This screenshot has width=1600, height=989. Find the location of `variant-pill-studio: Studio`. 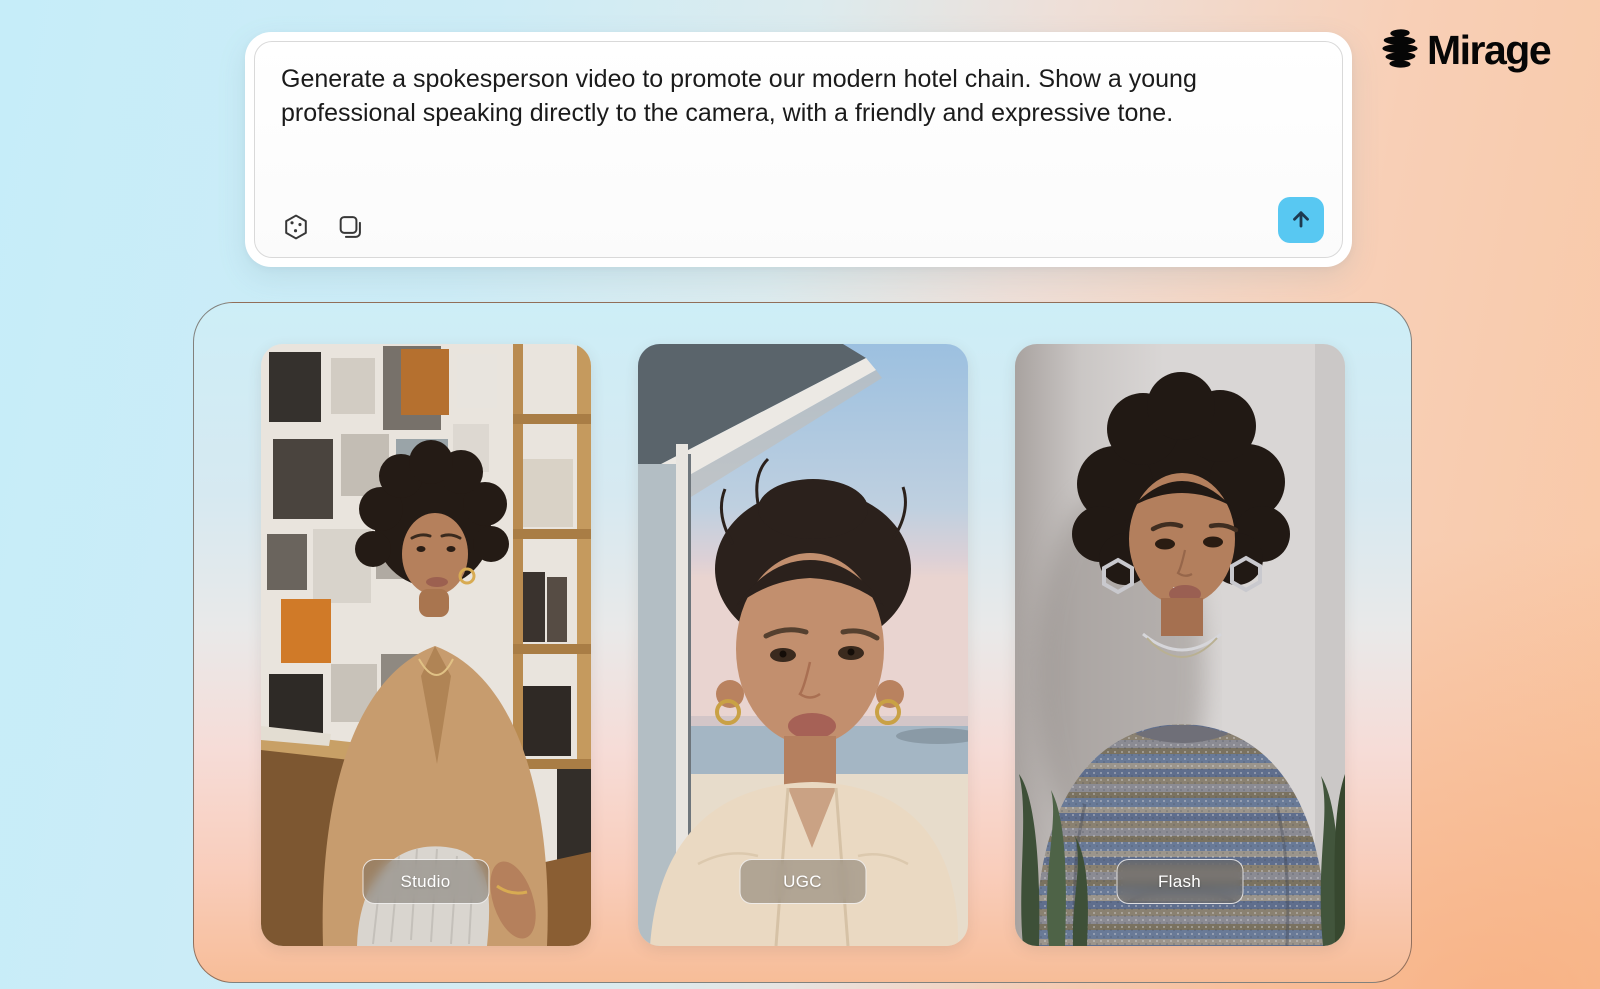

variant-pill-studio: Studio is located at coordinates (425, 881).